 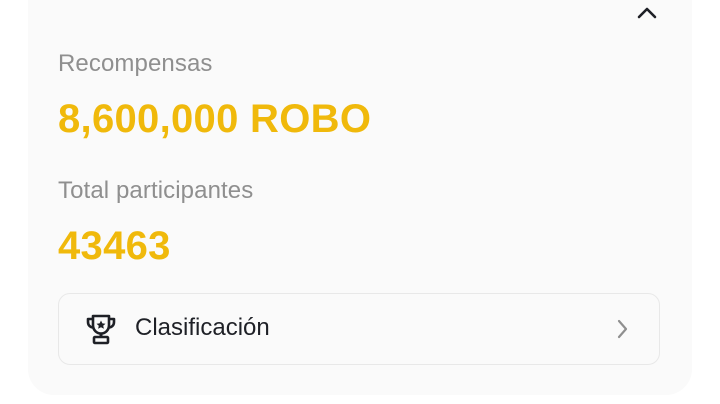 I want to click on collapse-button, so click(x=647, y=13).